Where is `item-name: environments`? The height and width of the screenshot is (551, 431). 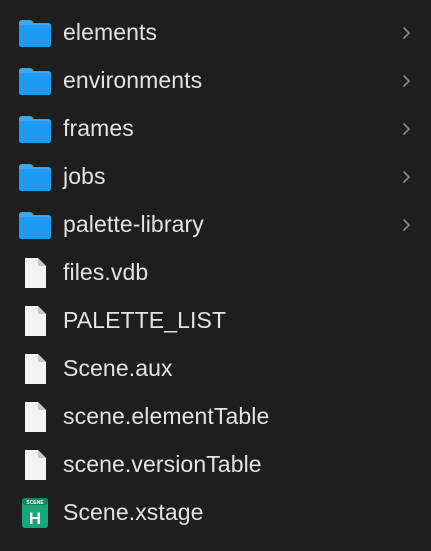
item-name: environments is located at coordinates (133, 79).